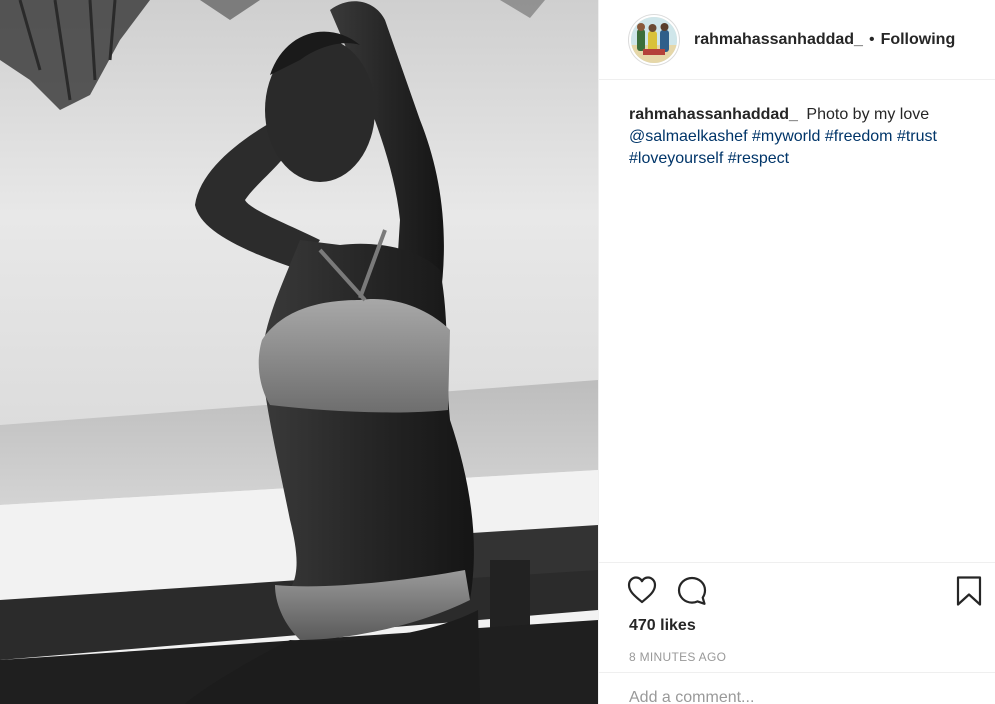 The height and width of the screenshot is (704, 995). I want to click on hashtag-link: #respect, so click(758, 158).